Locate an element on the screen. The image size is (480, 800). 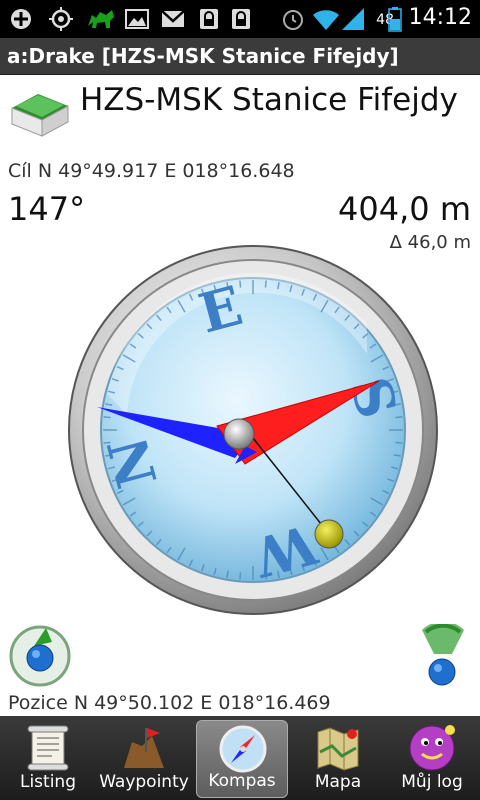
tab-label: Kompas is located at coordinates (242, 781).